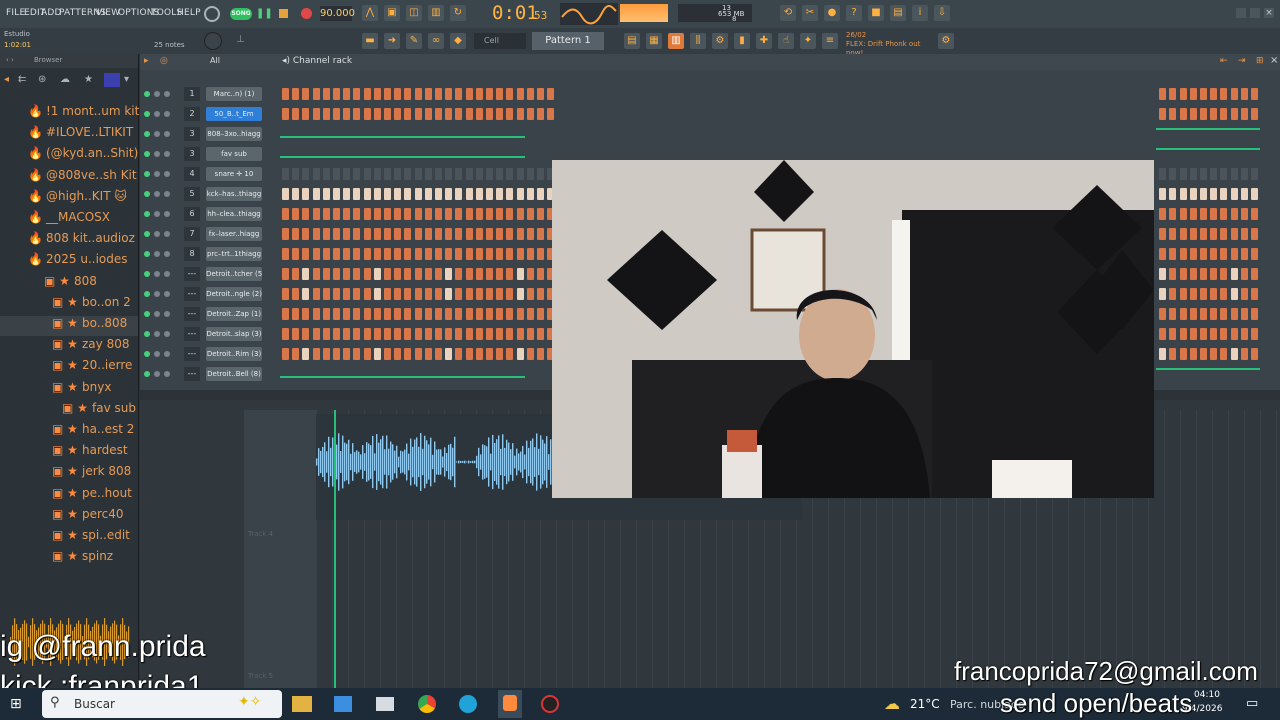 This screenshot has height=720, width=1280. Describe the element at coordinates (192, 94) in the screenshot. I see `channel-mixer-track: 1` at that location.